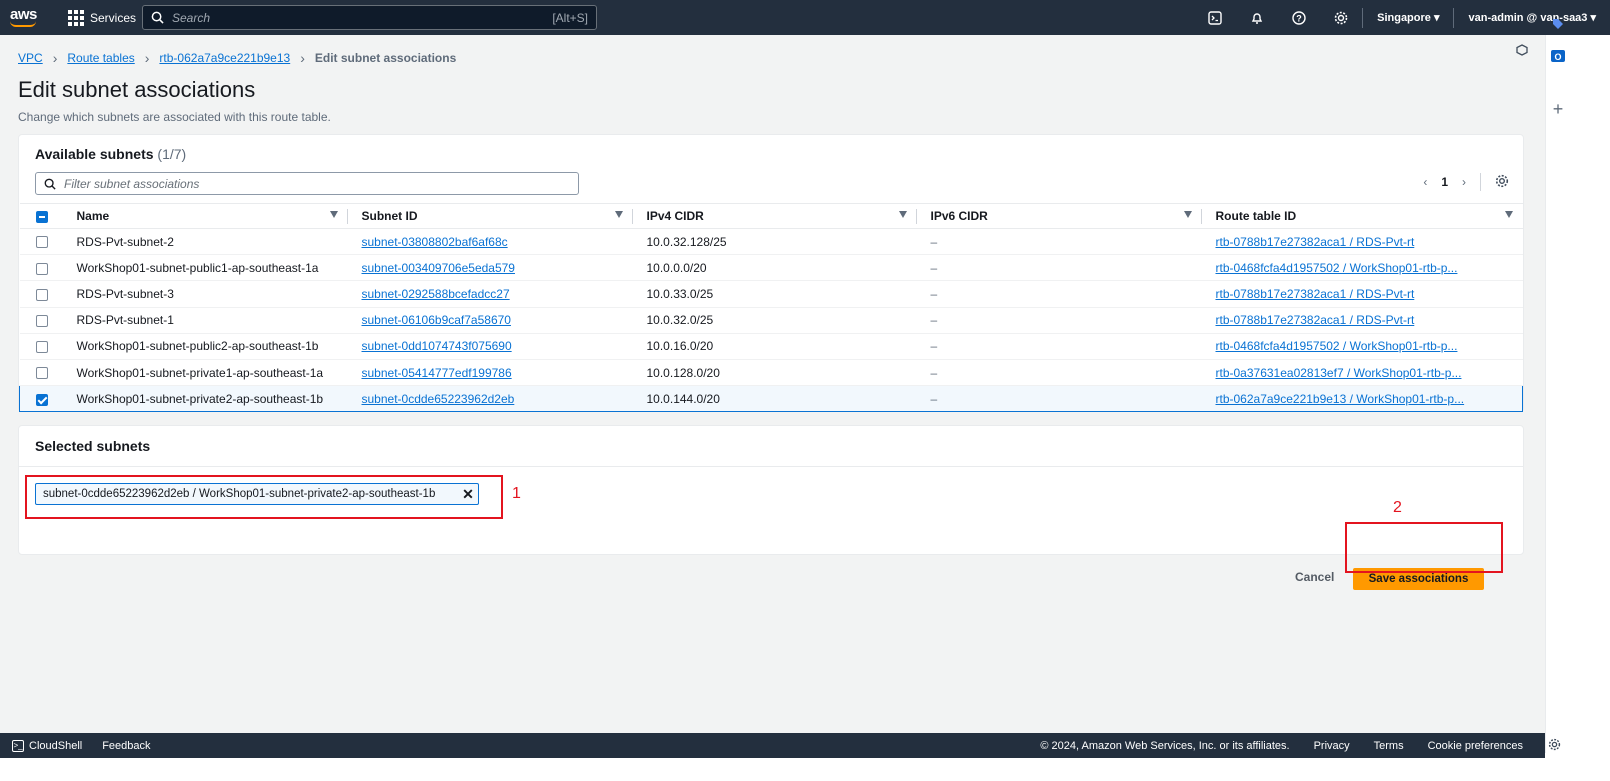 The height and width of the screenshot is (781, 1610). What do you see at coordinates (1558, 109) in the screenshot?
I see `add-icon: +` at bounding box center [1558, 109].